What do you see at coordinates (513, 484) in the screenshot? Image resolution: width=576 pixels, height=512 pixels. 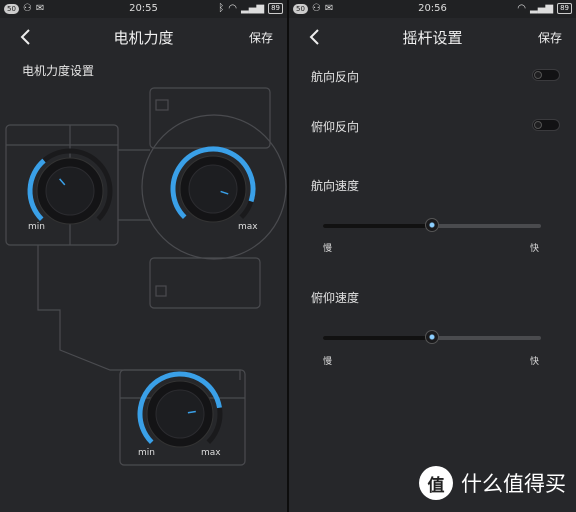 I see `watermark-text: 什么值得买` at bounding box center [513, 484].